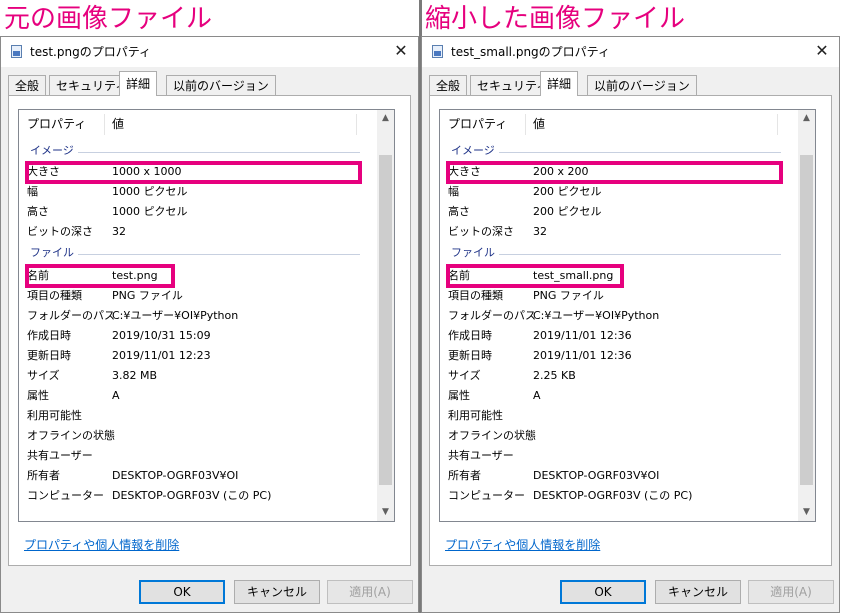  What do you see at coordinates (197, 212) in the screenshot?
I see `list-item: 高さ 1000 ピクセル` at bounding box center [197, 212].